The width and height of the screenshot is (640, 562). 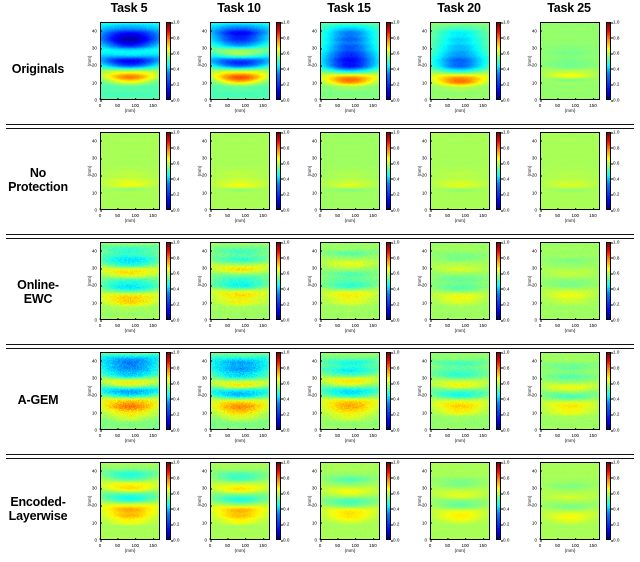 What do you see at coordinates (153, 432) in the screenshot?
I see `x-tick-label: 150` at bounding box center [153, 432].